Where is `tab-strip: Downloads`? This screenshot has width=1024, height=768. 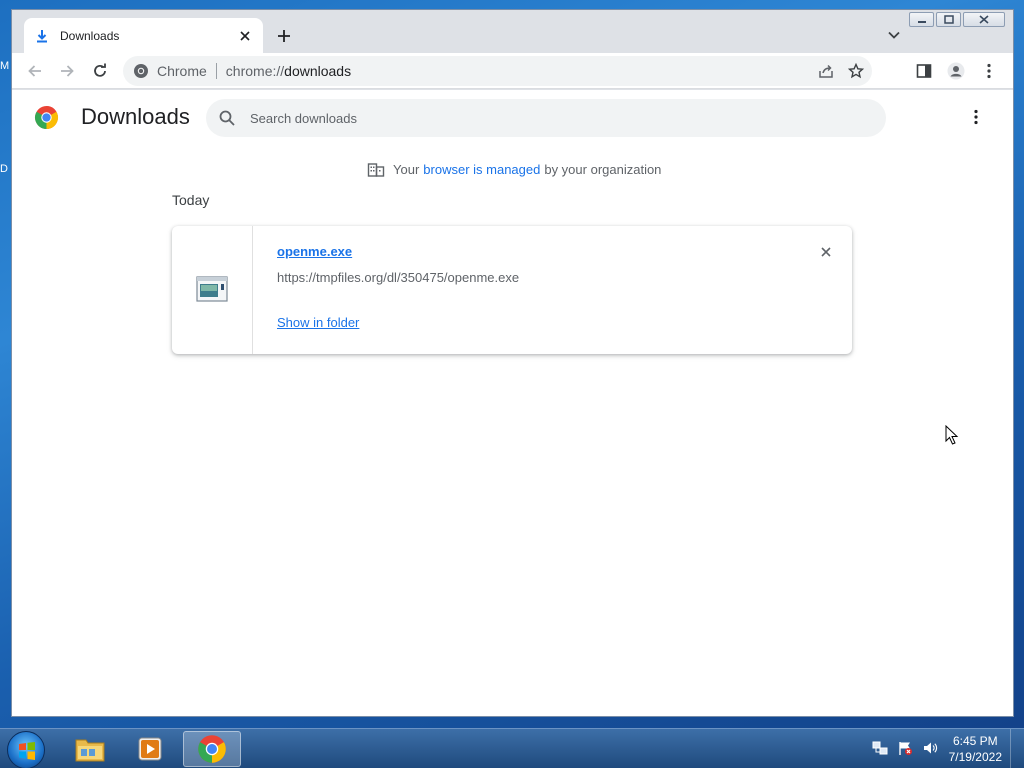 tab-strip: Downloads is located at coordinates (512, 31).